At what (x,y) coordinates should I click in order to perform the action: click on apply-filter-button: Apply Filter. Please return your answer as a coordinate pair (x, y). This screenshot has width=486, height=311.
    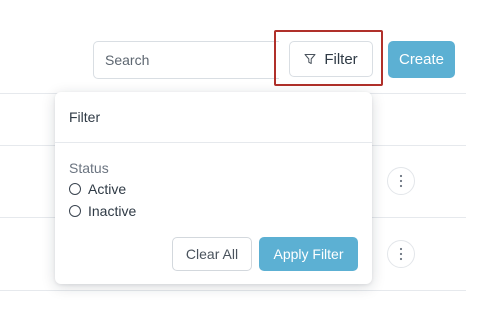
    Looking at the image, I should click on (308, 254).